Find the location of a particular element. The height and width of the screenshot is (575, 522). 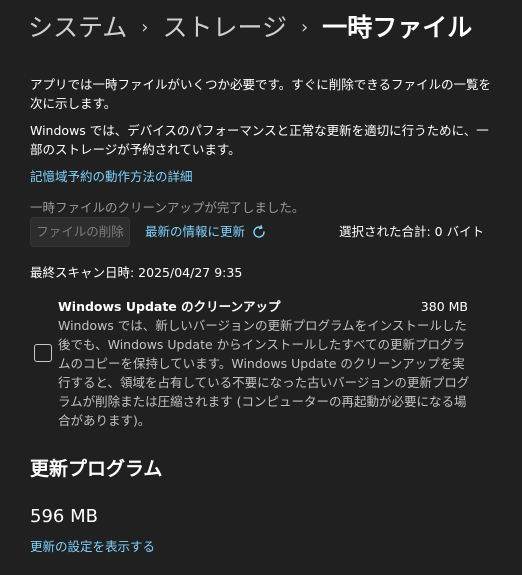

update-settings-link: 更新の設定を表示する is located at coordinates (92, 546).